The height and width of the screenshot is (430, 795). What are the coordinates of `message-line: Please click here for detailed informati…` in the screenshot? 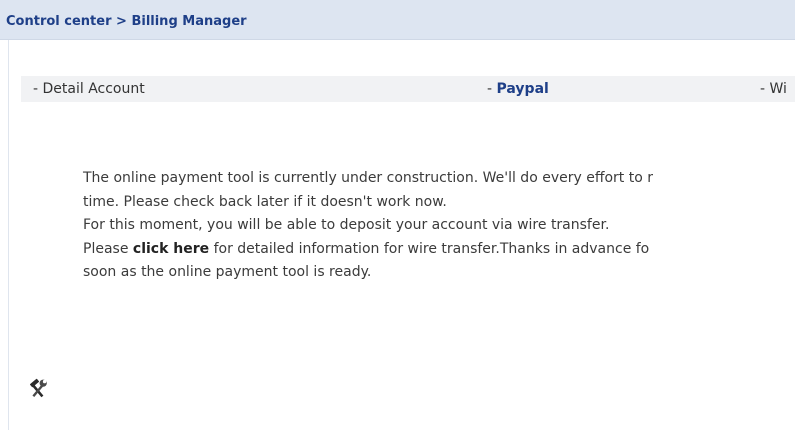 It's located at (439, 250).